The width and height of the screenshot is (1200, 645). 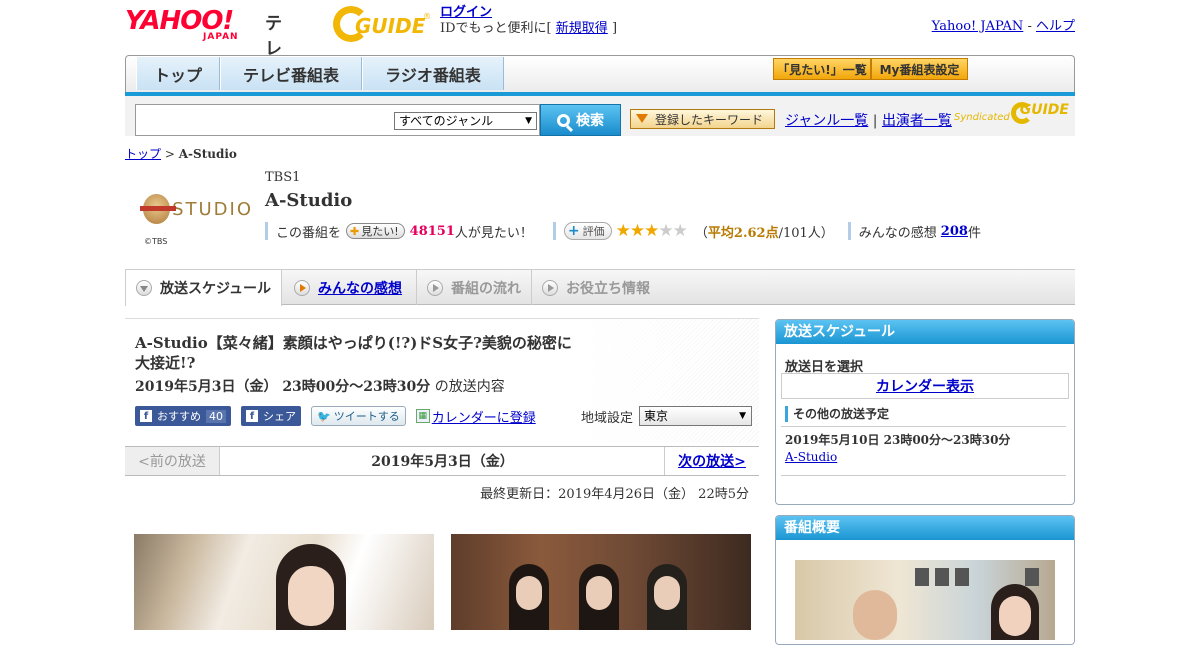 What do you see at coordinates (324, 416) in the screenshot?
I see `twitter-bird-icon: 🐦` at bounding box center [324, 416].